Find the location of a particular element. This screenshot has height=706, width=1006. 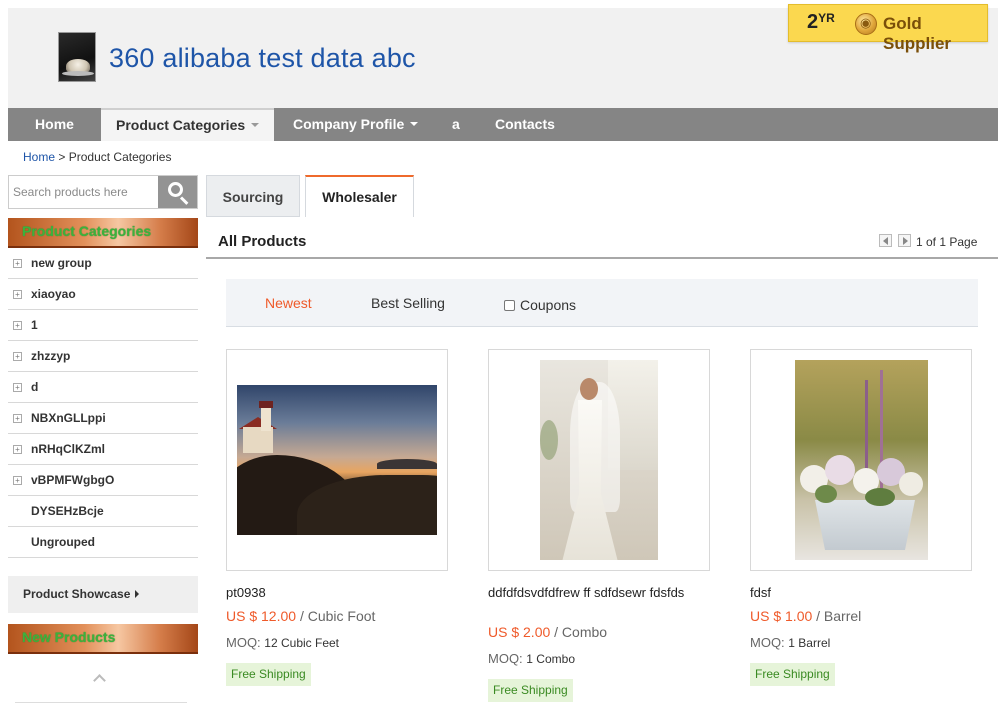

sort-filter-bar: Newest Best Selling Coupons is located at coordinates (602, 303).